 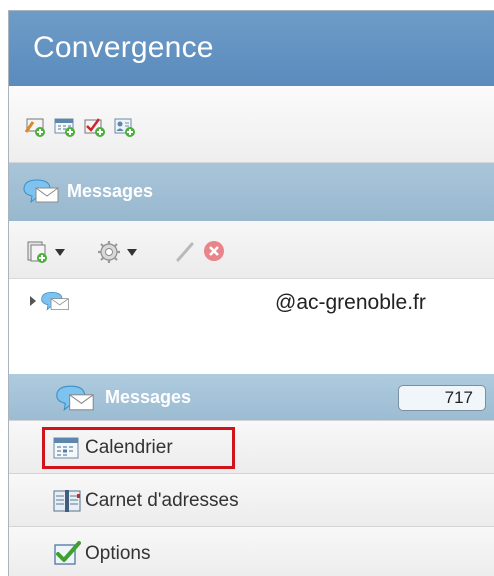 What do you see at coordinates (125, 127) in the screenshot?
I see `new-contact-icon` at bounding box center [125, 127].